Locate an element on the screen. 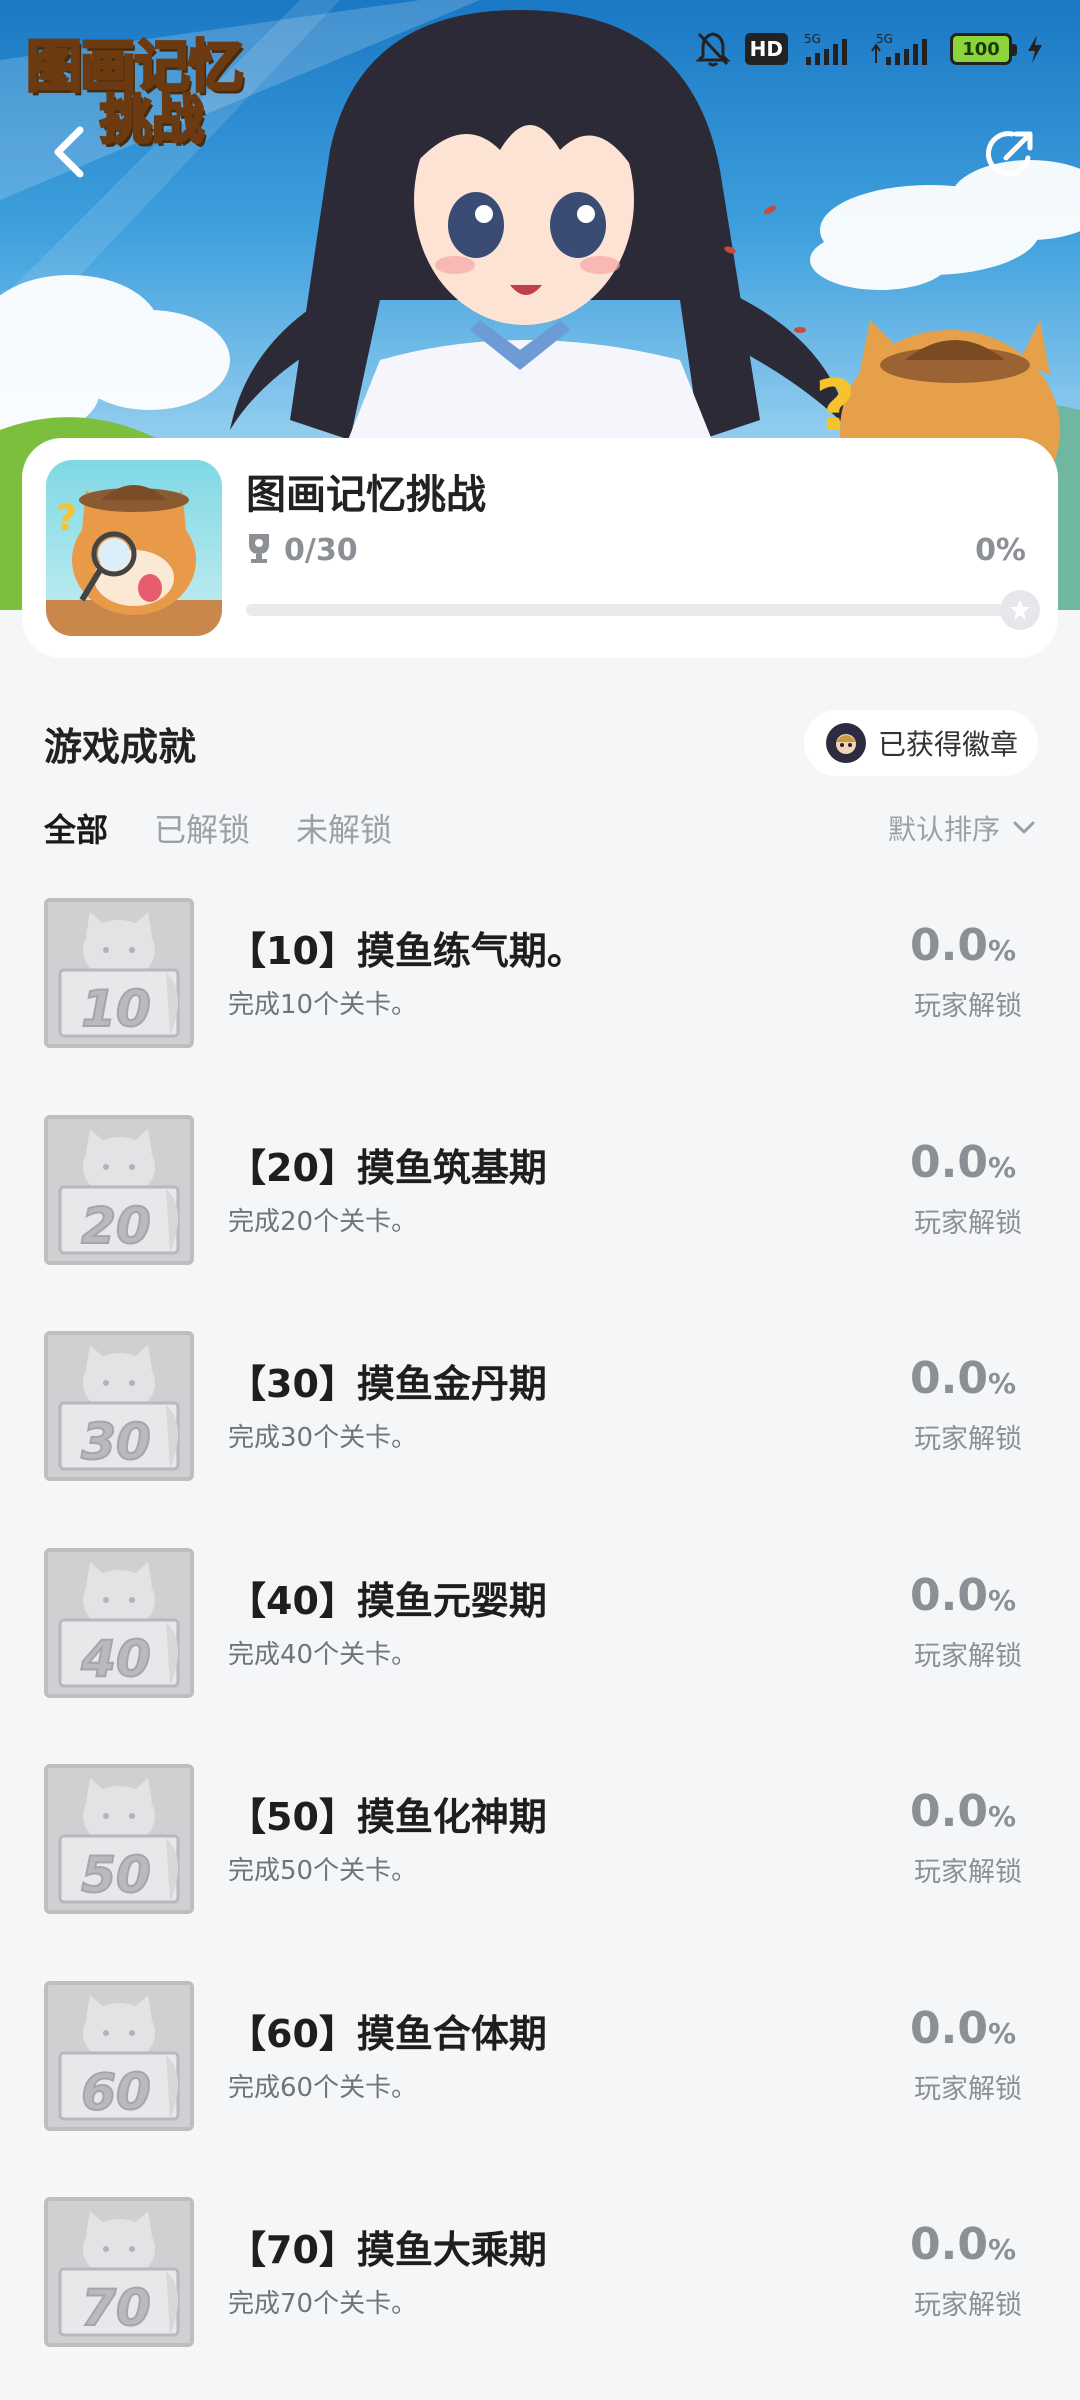  section-title: 游戏成就 is located at coordinates (120, 747).